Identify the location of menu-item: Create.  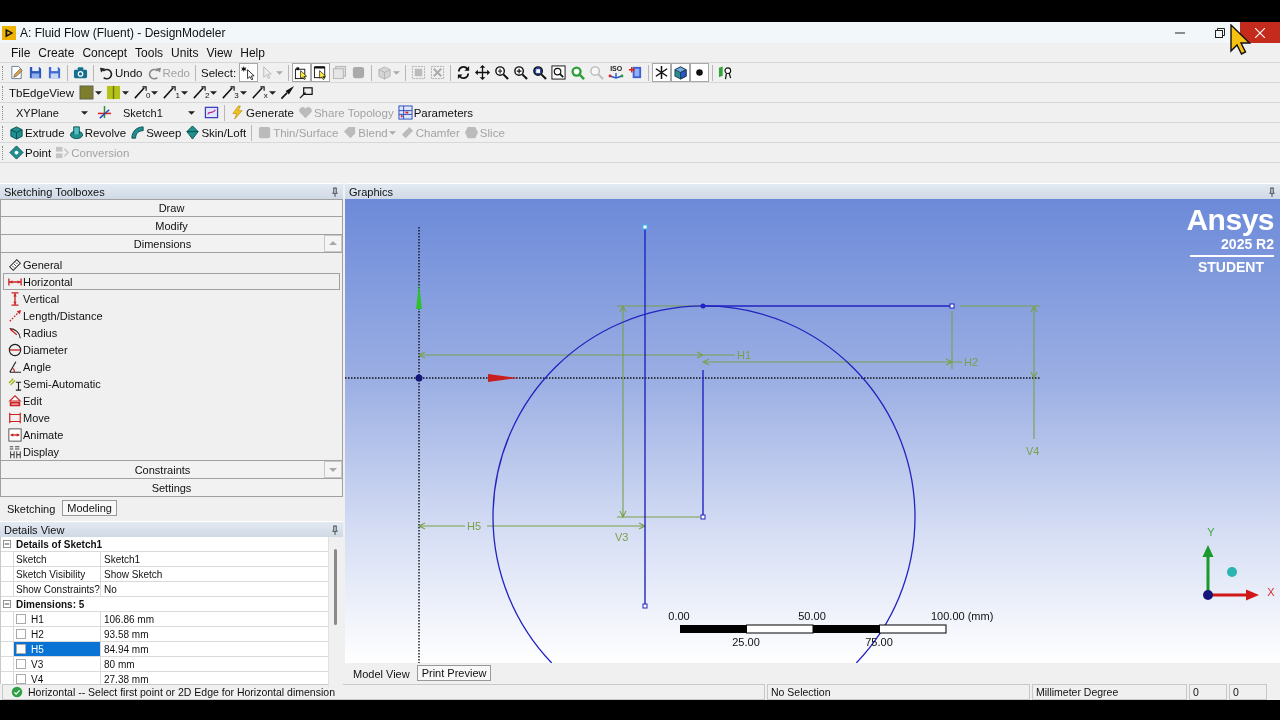
(56, 52).